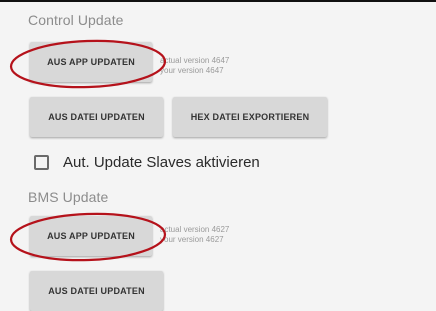 Image resolution: width=436 pixels, height=311 pixels. I want to click on bms-actual-version: actual version 4627, so click(195, 229).